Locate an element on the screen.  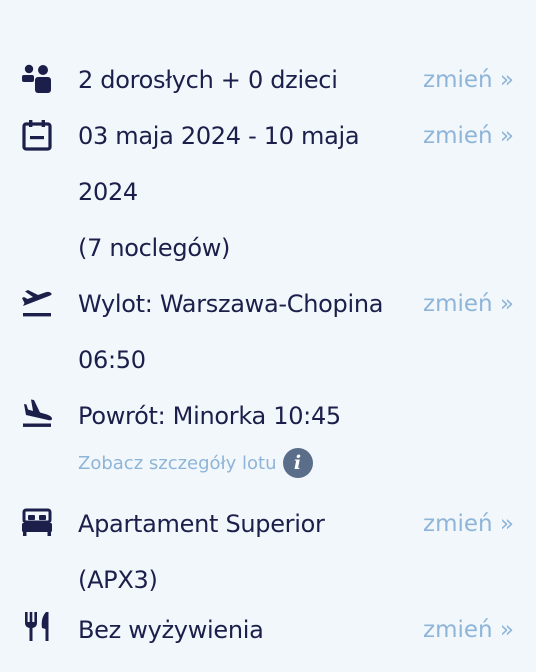
calendar-icon is located at coordinates (37, 135).